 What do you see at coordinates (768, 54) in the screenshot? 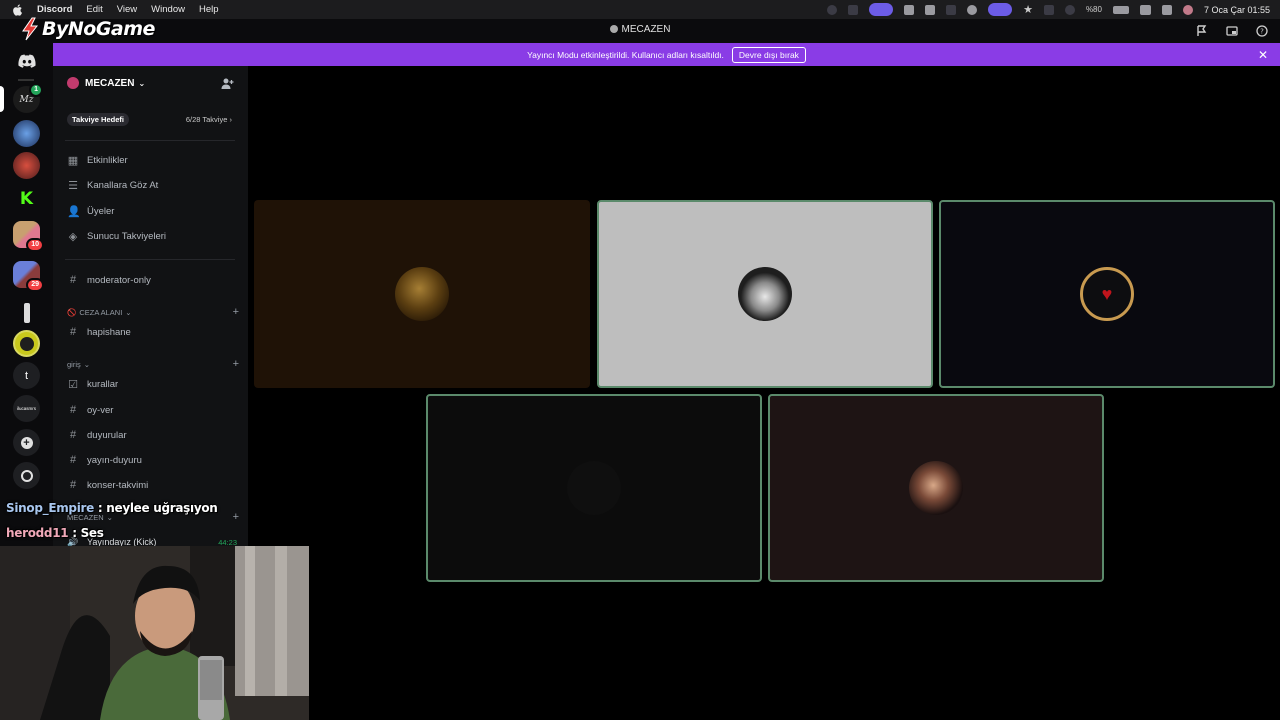
I see `disable-streamer-mode-button: Devre dışı bırak` at bounding box center [768, 54].